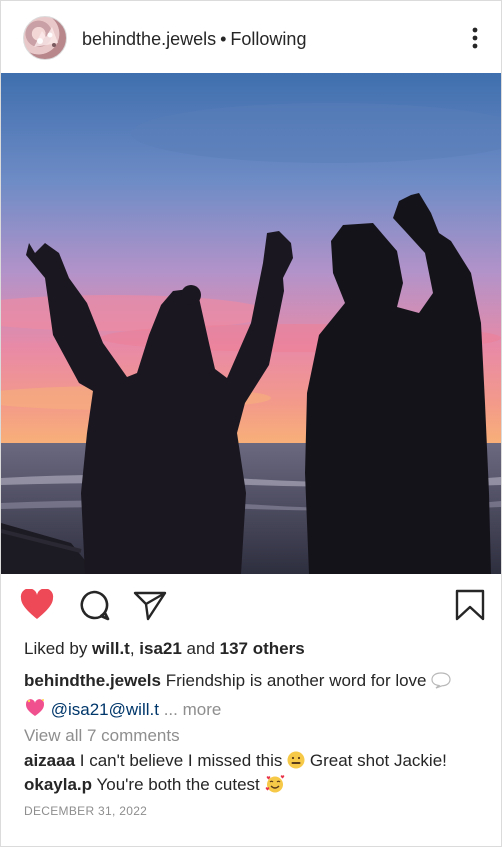 Image resolution: width=502 pixels, height=847 pixels. I want to click on caption-more-link: ... more, so click(193, 709).